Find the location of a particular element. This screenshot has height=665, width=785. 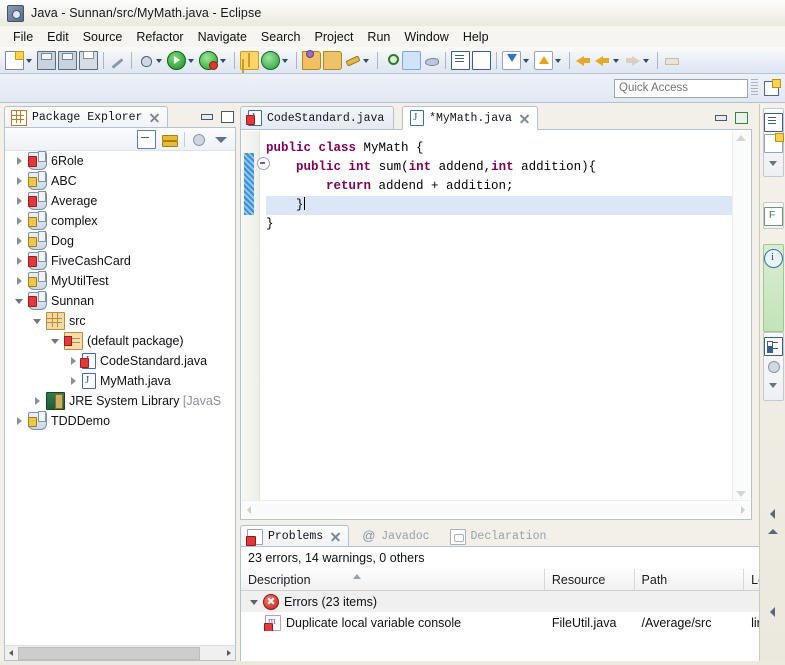

info-icon is located at coordinates (773, 258).